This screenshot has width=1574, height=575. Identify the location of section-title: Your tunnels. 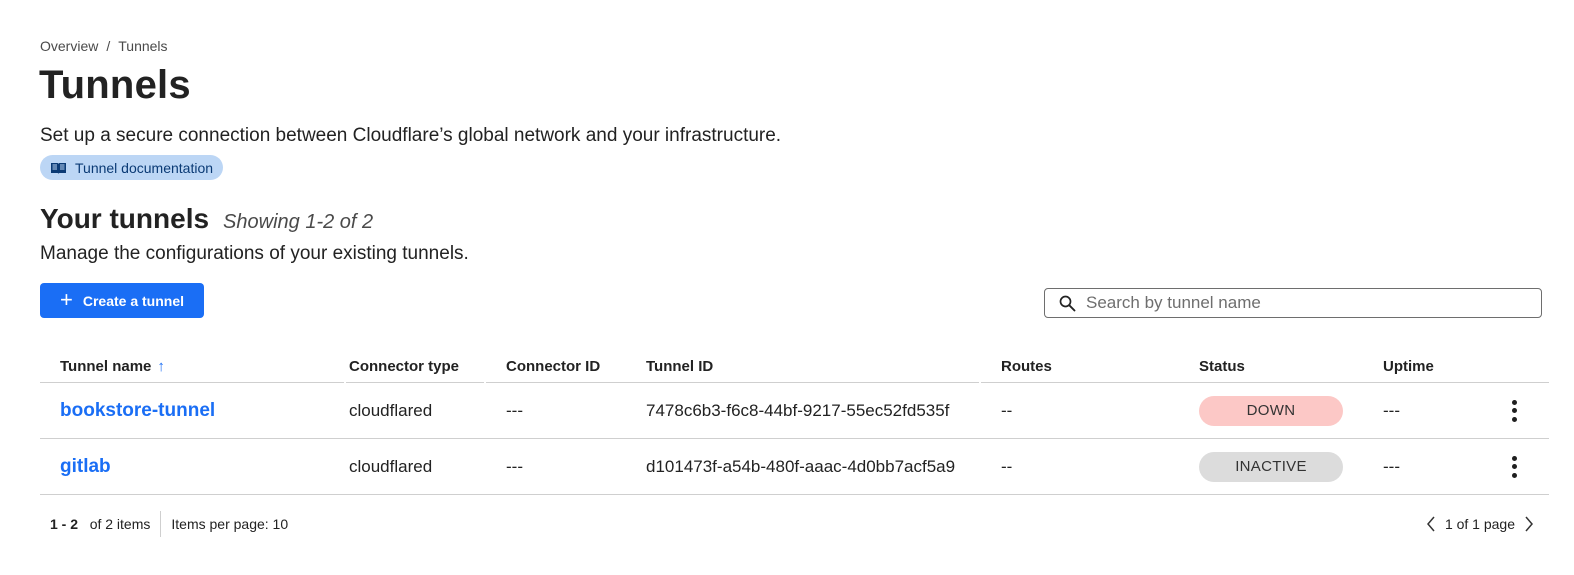
(125, 218).